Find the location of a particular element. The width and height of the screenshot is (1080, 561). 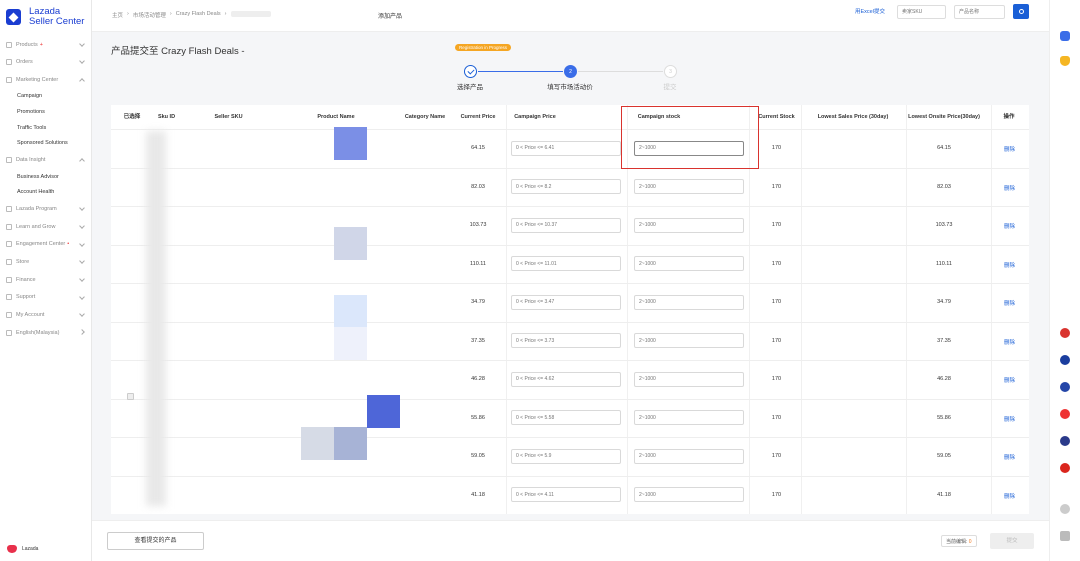

select-all-checkbox is located at coordinates (130, 396).